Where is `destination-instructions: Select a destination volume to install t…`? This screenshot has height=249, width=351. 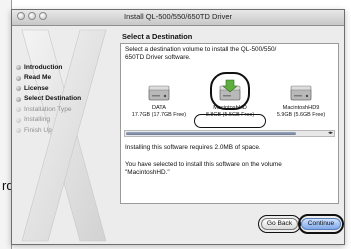
destination-instructions: Select a destination volume to install t… is located at coordinates (201, 53).